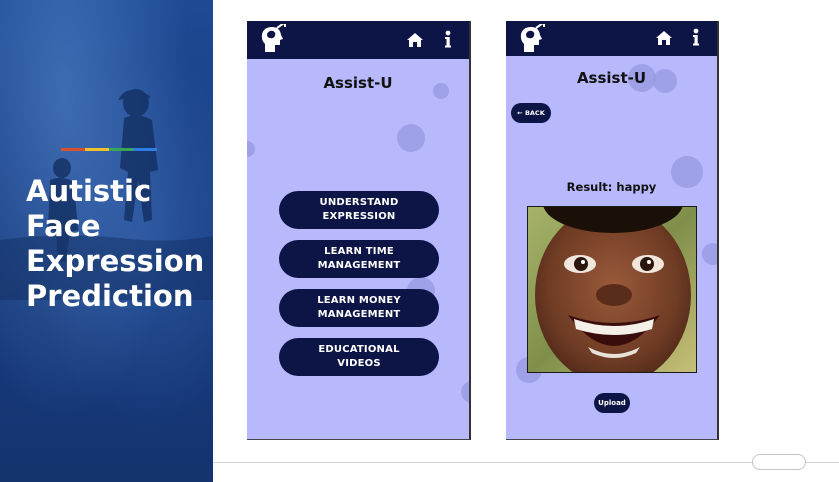 The image size is (839, 482). I want to click on slide-title-line: Prediction, so click(110, 296).